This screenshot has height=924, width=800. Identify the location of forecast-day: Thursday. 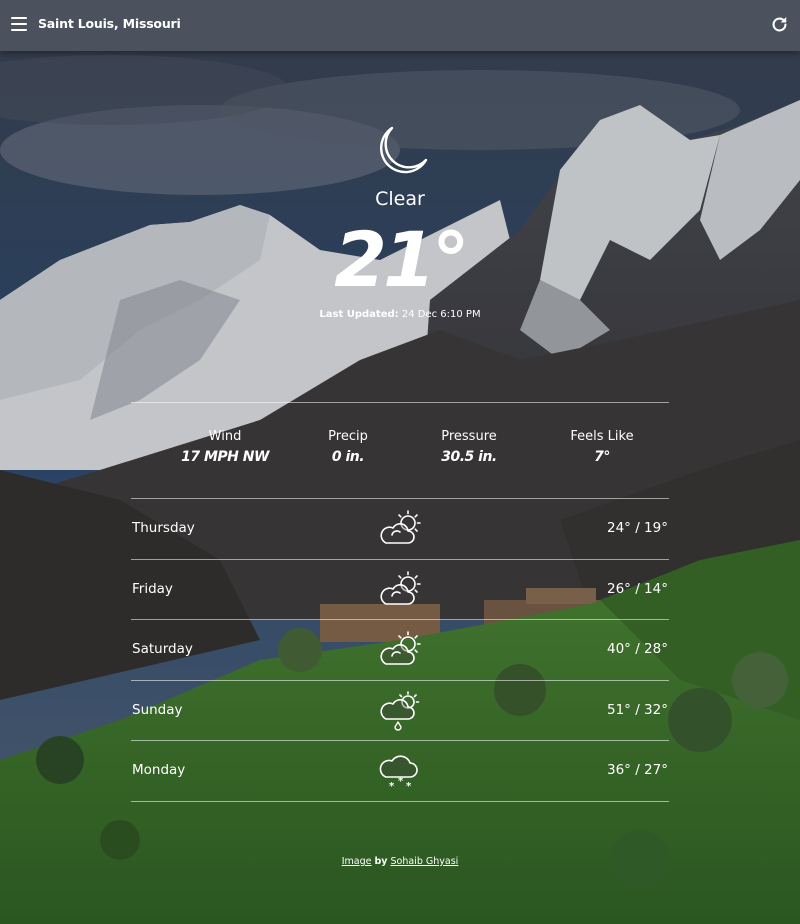
(163, 528).